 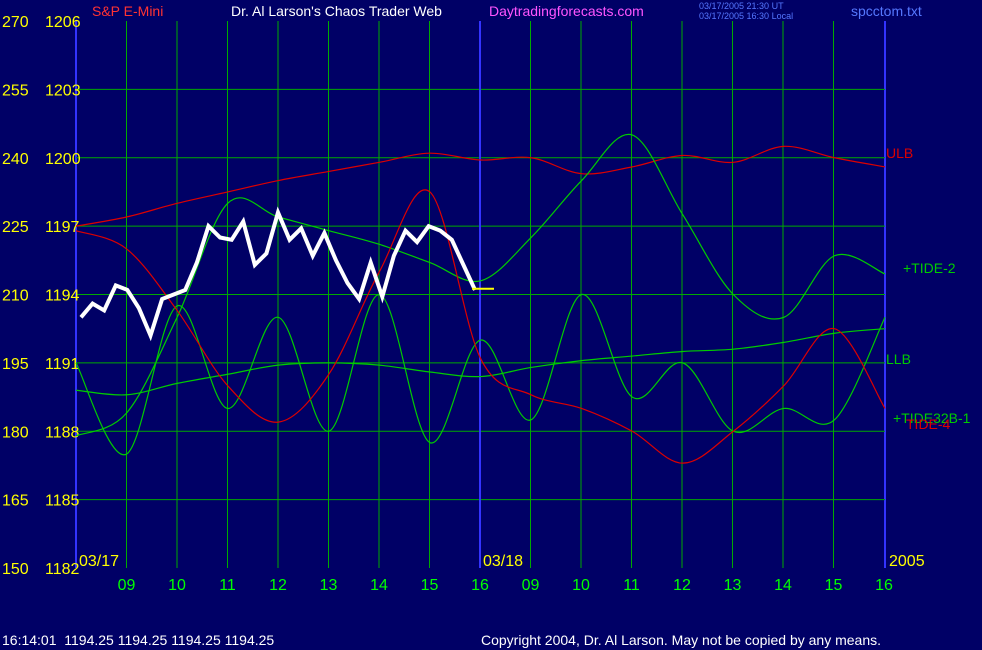 I want to click on timestamp-ut: 03/17/2005 21:30 UT, so click(x=741, y=6).